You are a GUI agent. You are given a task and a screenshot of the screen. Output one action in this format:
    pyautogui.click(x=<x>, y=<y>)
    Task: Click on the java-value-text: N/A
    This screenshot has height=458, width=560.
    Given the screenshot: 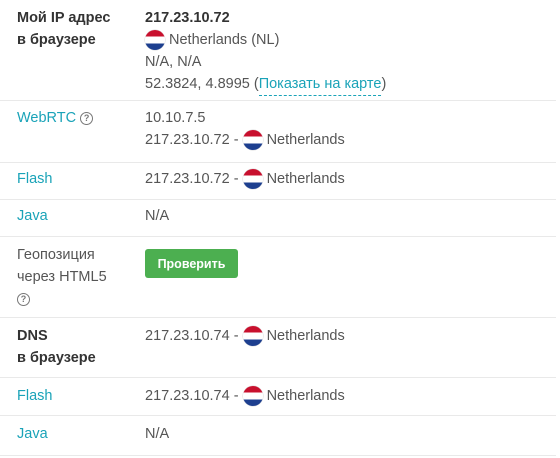 What is the action you would take?
    pyautogui.click(x=157, y=216)
    